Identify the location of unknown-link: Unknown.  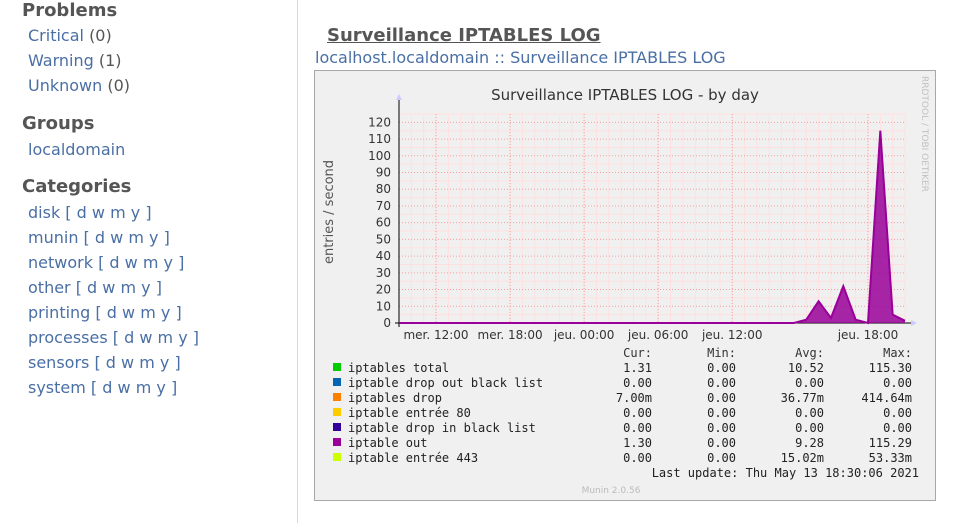
(65, 85).